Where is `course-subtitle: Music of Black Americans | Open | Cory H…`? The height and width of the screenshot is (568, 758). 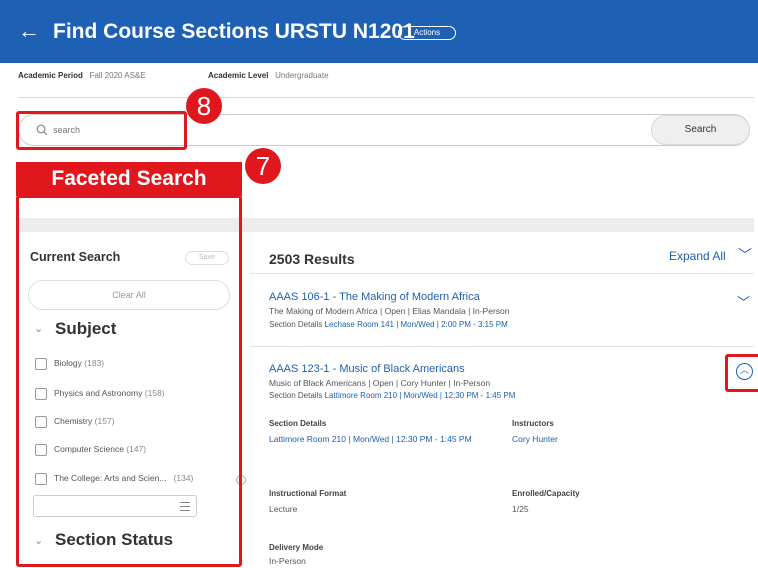
course-subtitle: Music of Black Americans | Open | Cory H… is located at coordinates (380, 383).